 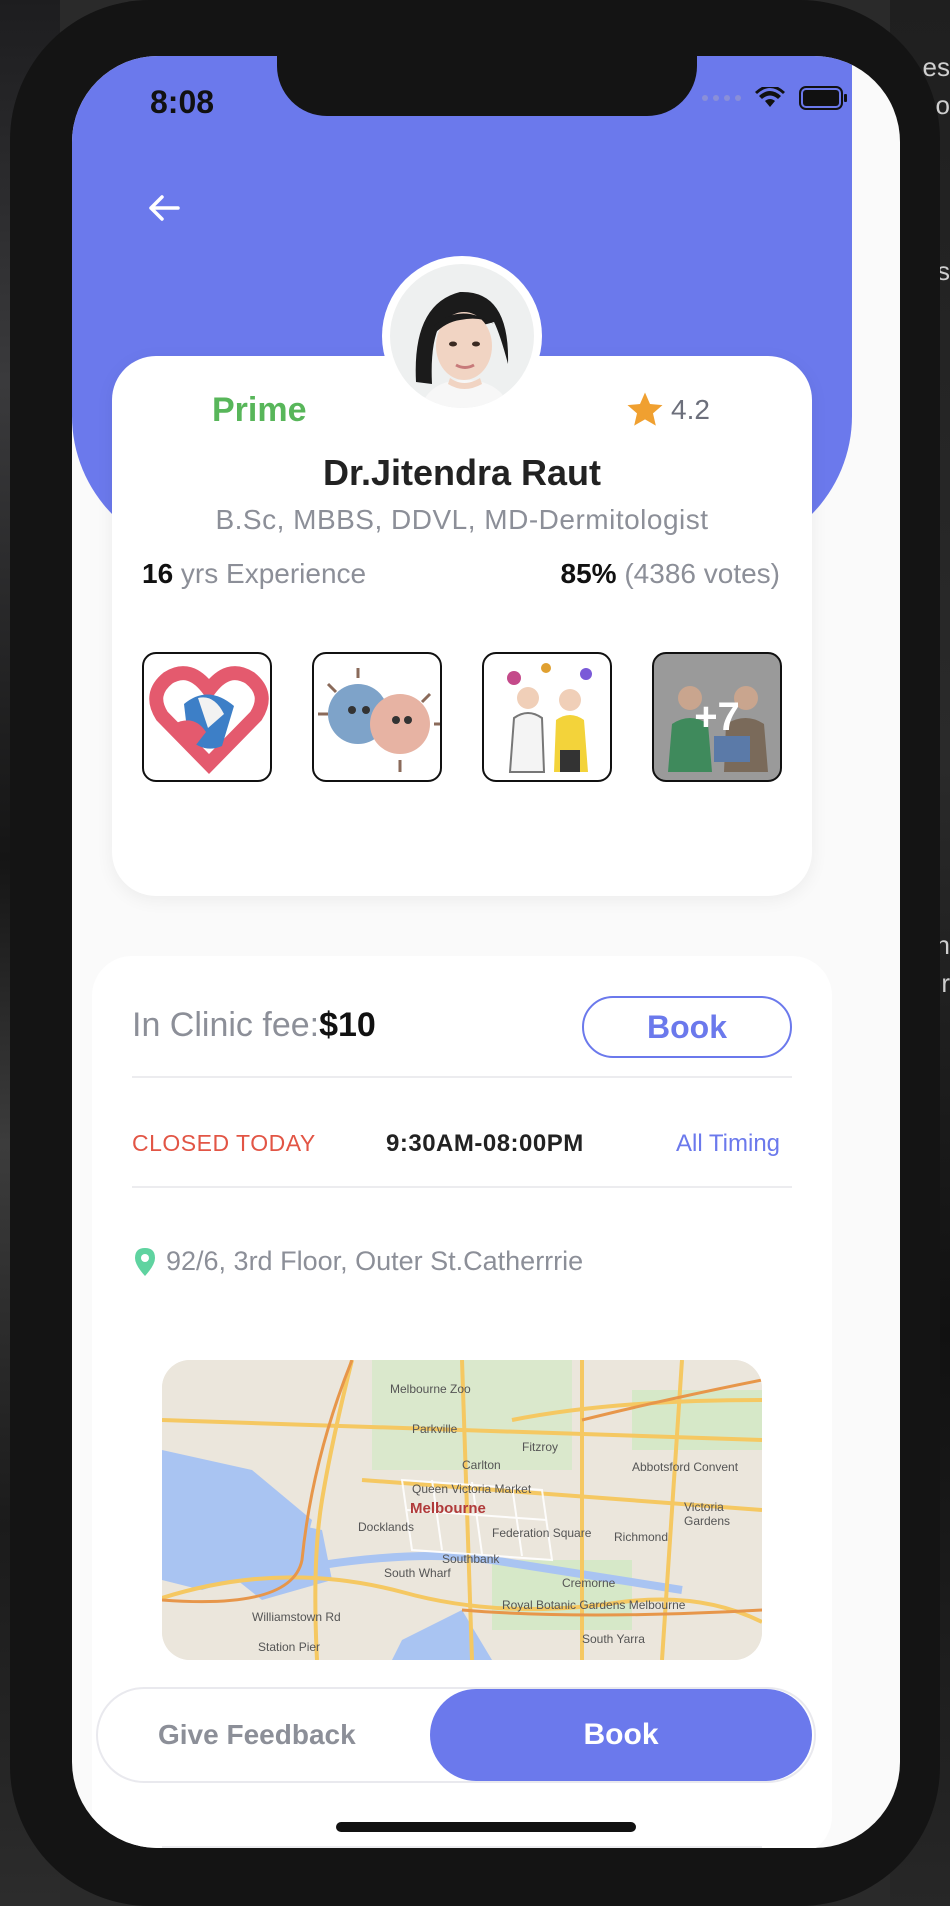 I want to click on map-label: Docklands, so click(x=386, y=1527).